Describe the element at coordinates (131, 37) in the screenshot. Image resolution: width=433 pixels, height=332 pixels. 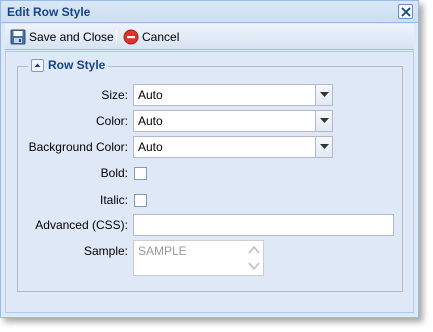
I see `cancel-circle-icon` at that location.